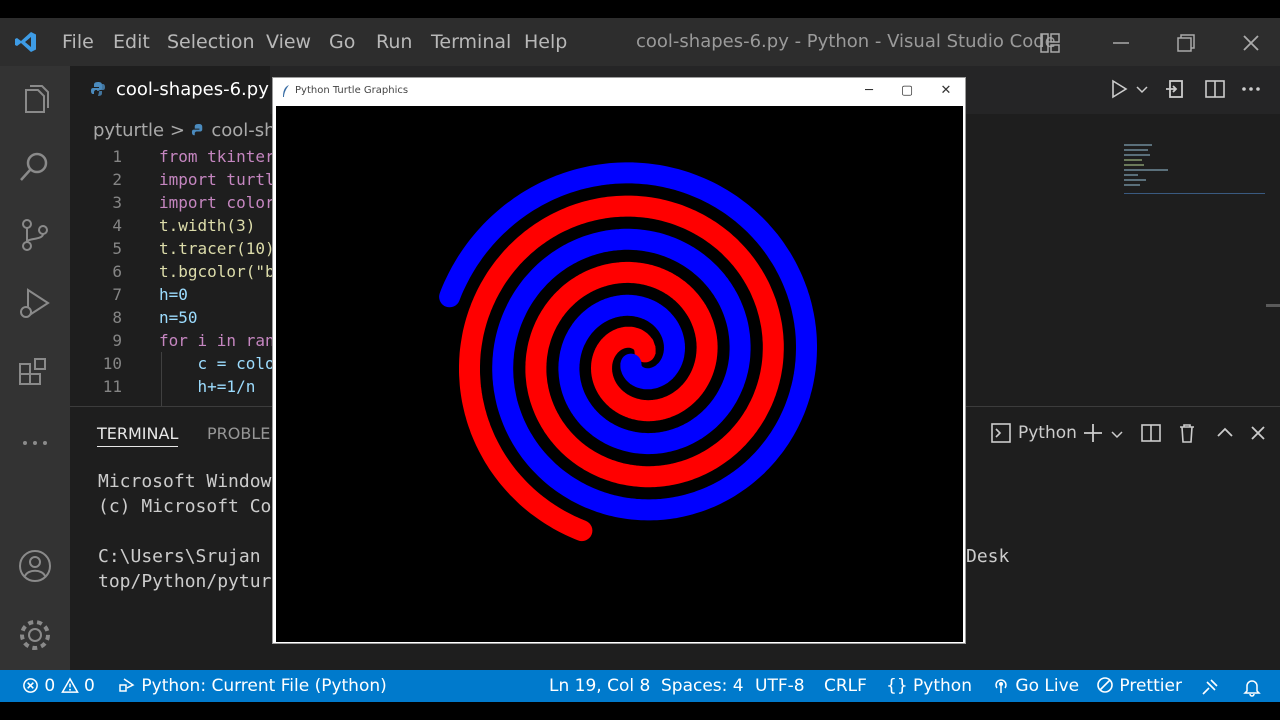 This screenshot has height=720, width=1280. What do you see at coordinates (35, 99) in the screenshot?
I see `explorer-icon` at bounding box center [35, 99].